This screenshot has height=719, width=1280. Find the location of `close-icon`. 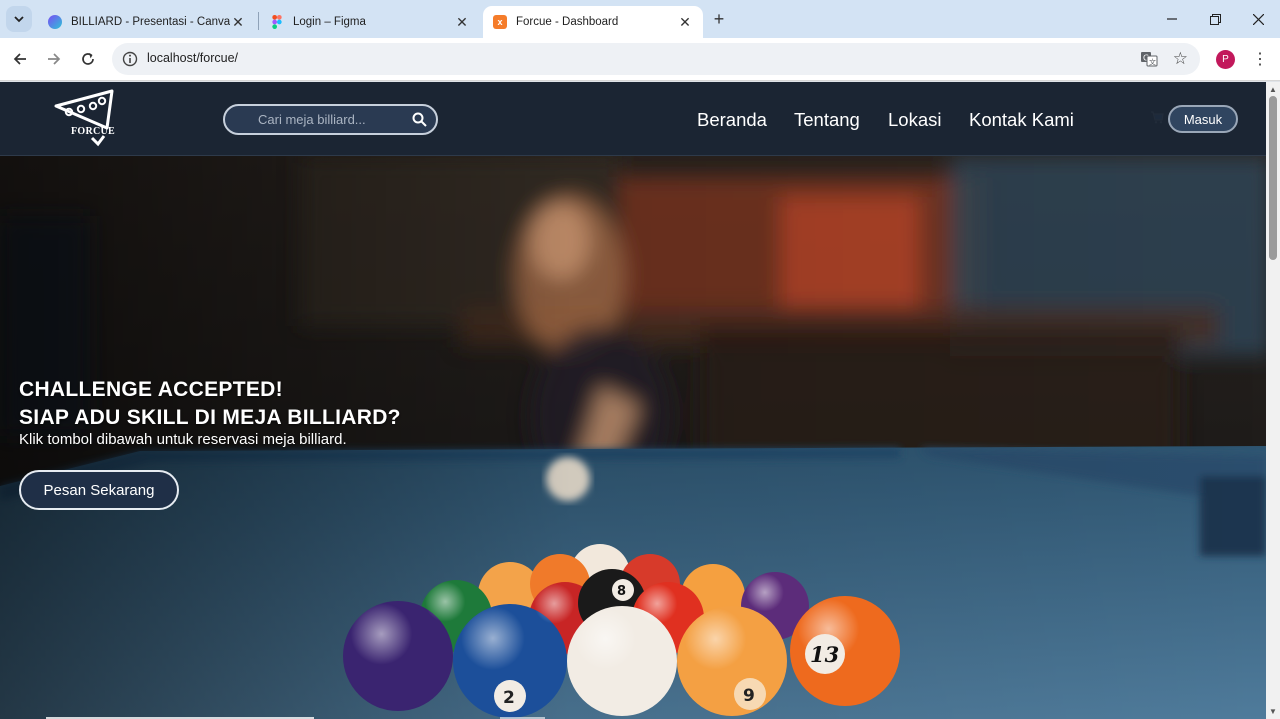

close-icon is located at coordinates (1258, 19).